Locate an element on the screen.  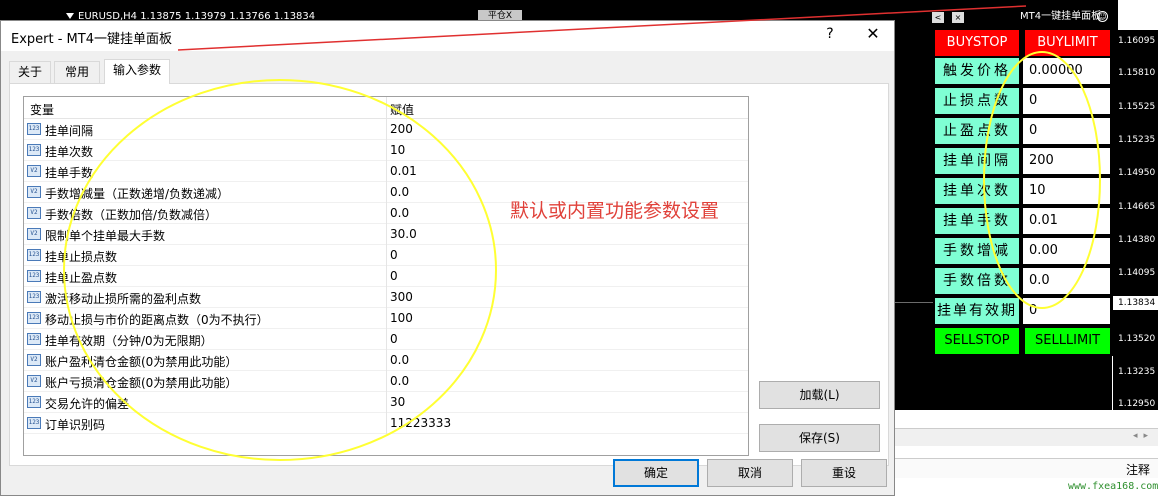
chart-x-button: × is located at coordinates (958, 17).